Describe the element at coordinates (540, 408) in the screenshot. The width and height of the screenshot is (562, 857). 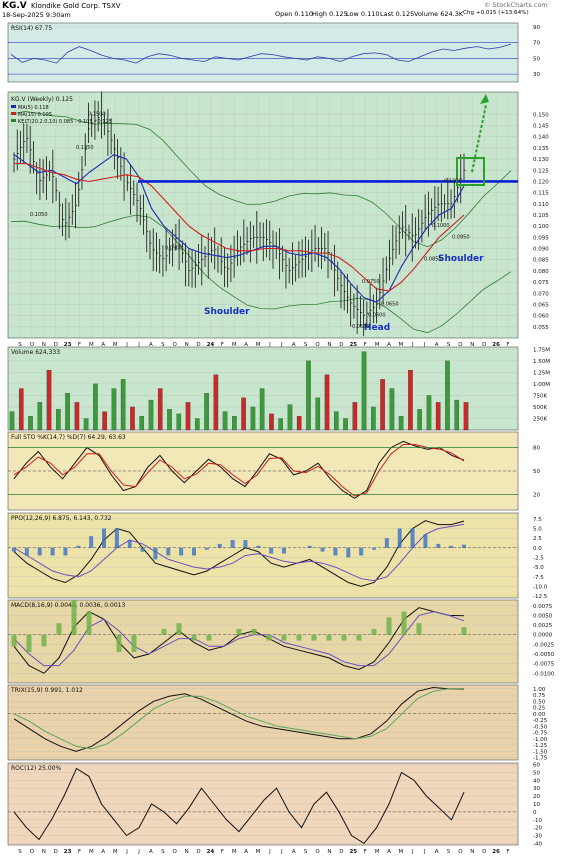
I see `volume-tick-label: 500K` at that location.